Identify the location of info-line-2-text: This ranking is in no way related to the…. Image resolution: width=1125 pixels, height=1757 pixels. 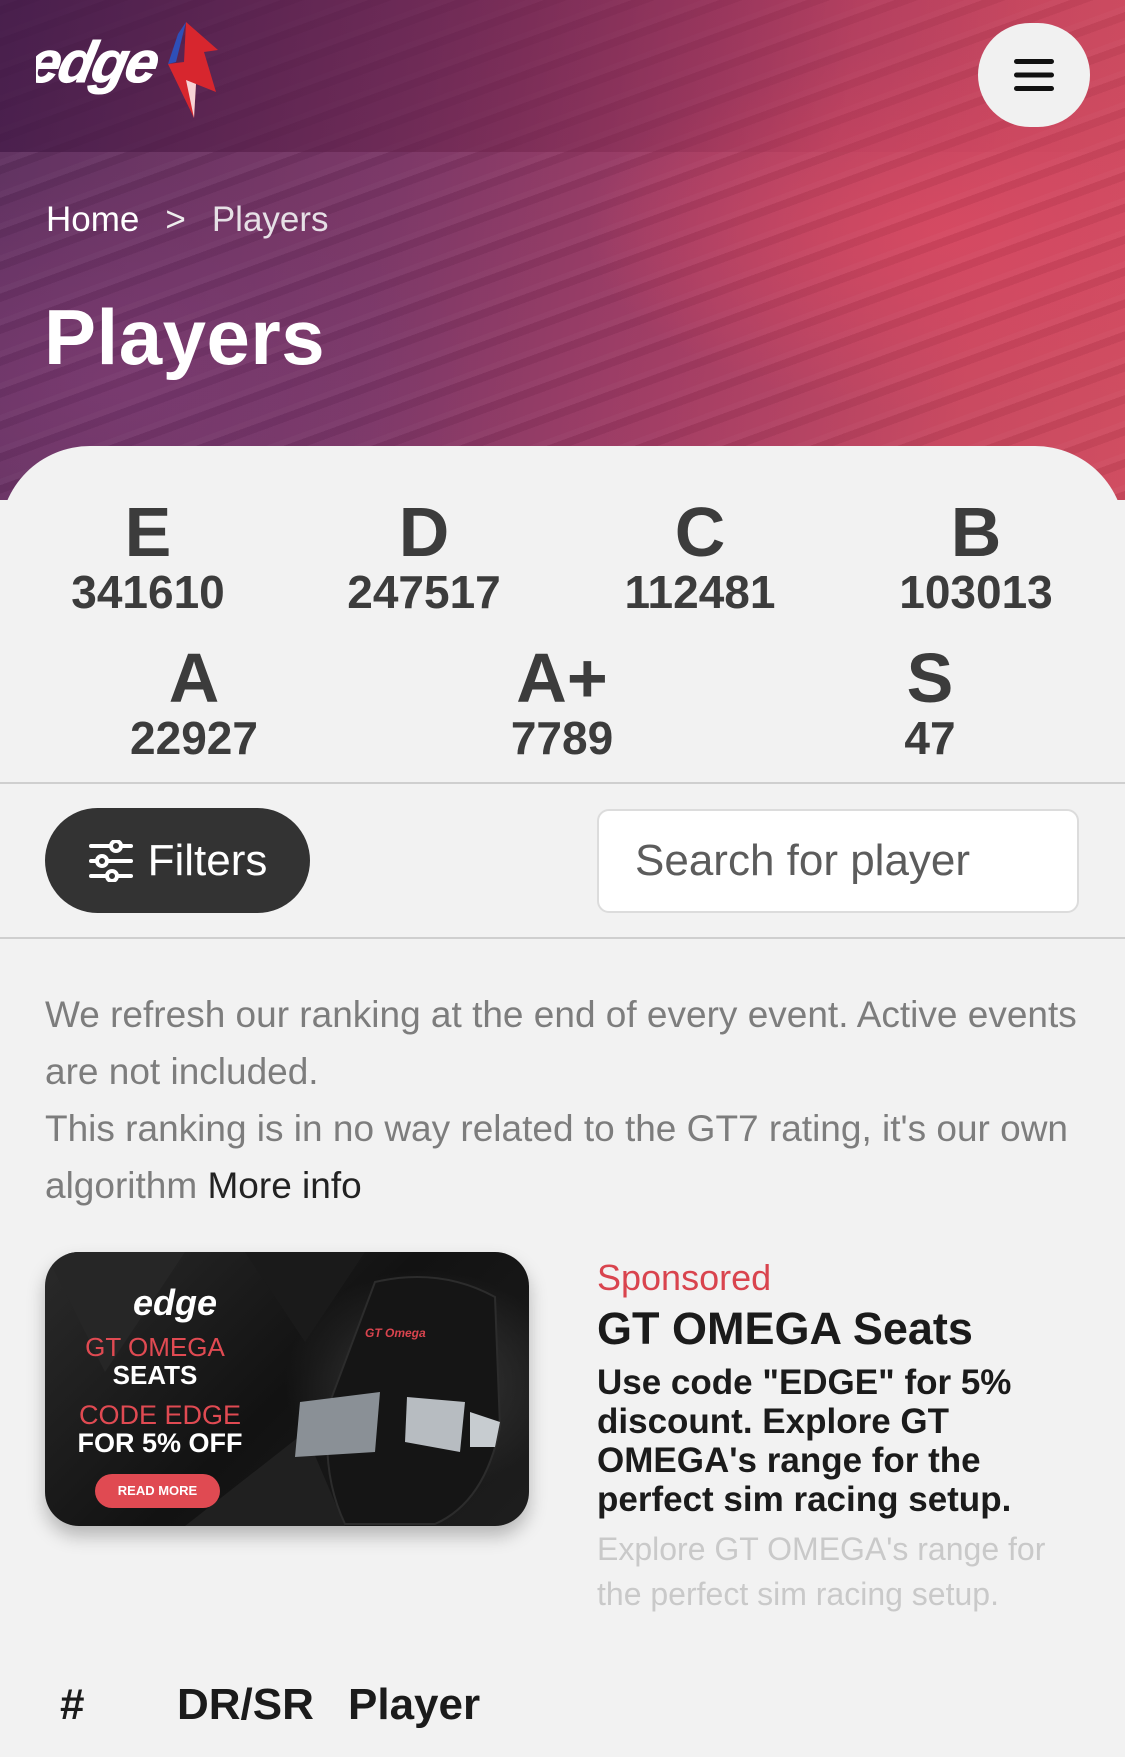
(556, 1157).